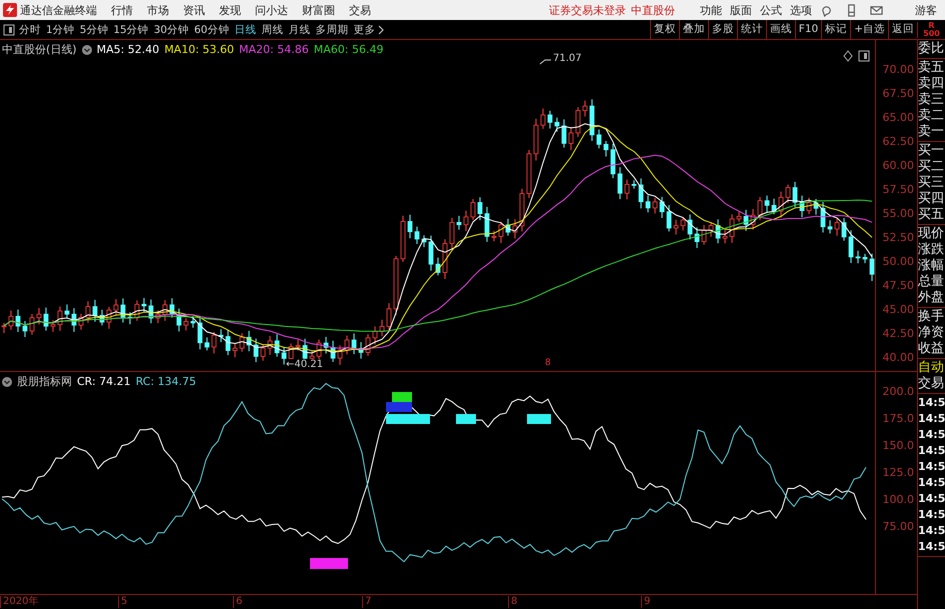 This screenshot has height=609, width=945. Describe the element at coordinates (58, 10) in the screenshot. I see `app-title: 通达信金融终端` at that location.